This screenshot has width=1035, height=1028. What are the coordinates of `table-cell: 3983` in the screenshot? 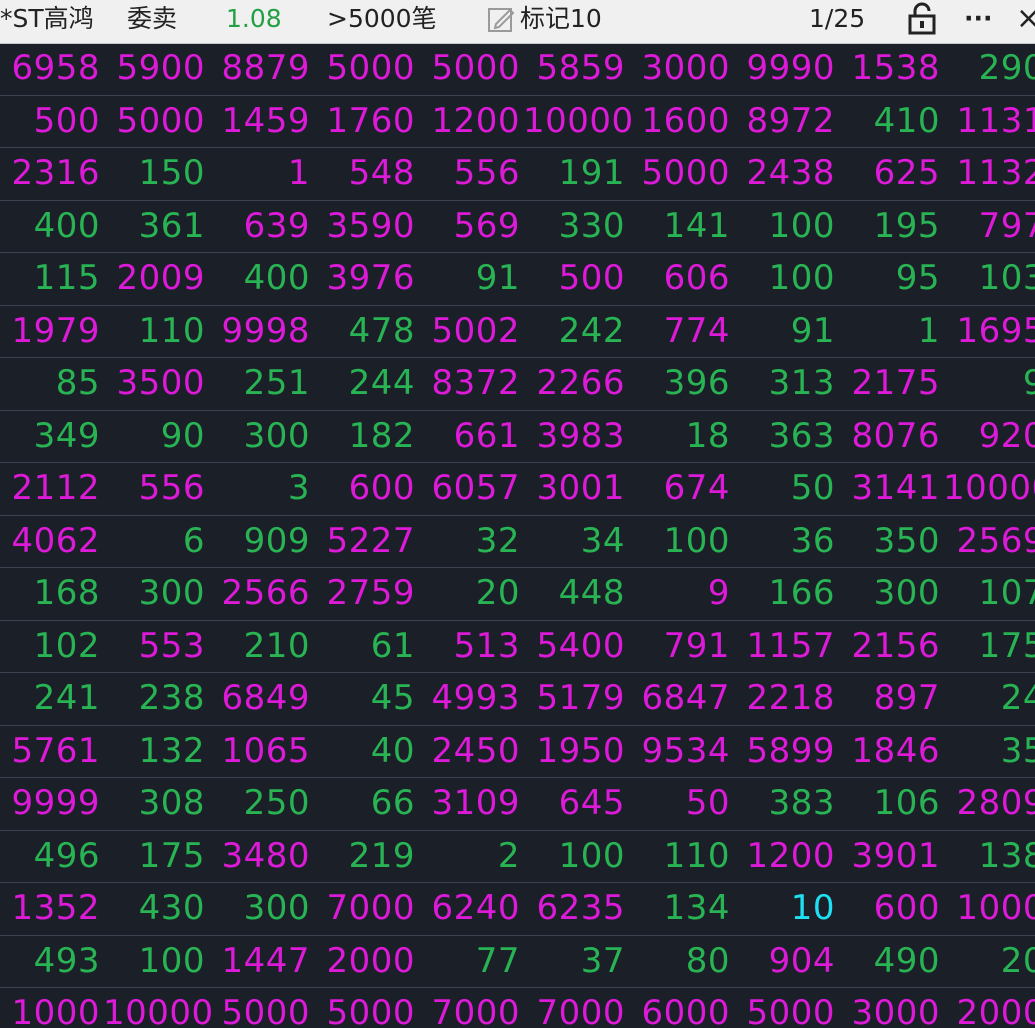 It's located at (580, 435).